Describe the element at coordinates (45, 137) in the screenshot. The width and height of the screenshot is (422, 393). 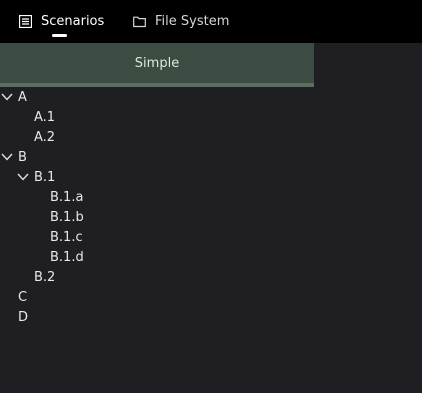
I see `tree-item-label: A.2` at that location.